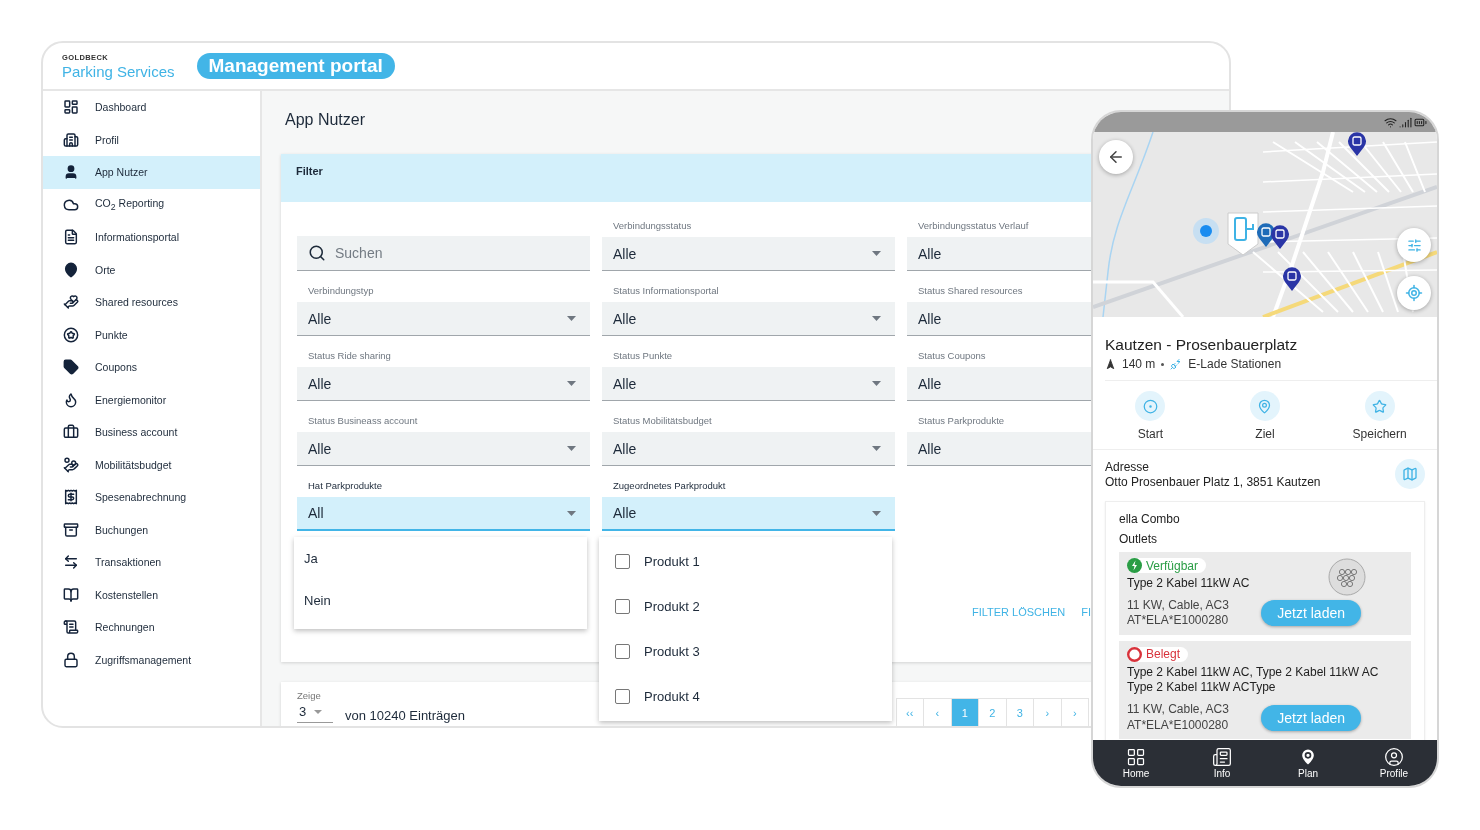 Image resolution: width=1480 pixels, height=830 pixels. I want to click on briefcase-icon, so click(71, 432).